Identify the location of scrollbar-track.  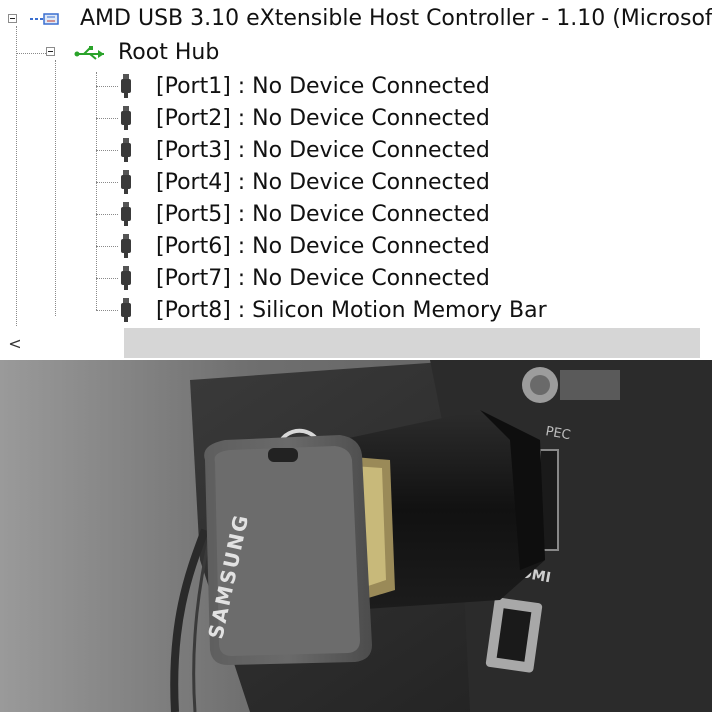
(412, 343).